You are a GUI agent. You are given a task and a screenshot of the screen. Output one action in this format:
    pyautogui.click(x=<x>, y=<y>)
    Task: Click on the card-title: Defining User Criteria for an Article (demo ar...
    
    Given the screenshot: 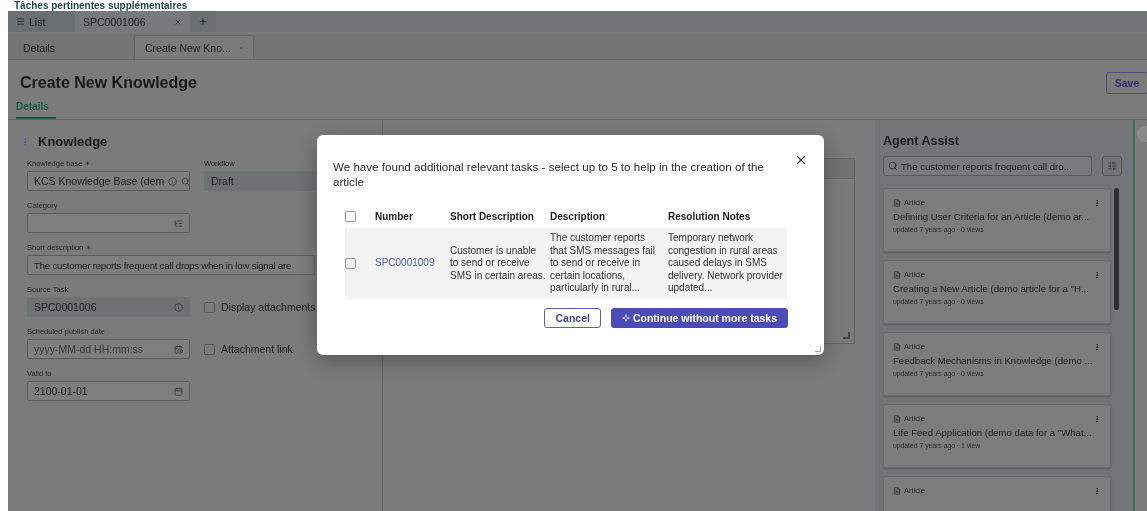 What is the action you would take?
    pyautogui.click(x=992, y=216)
    